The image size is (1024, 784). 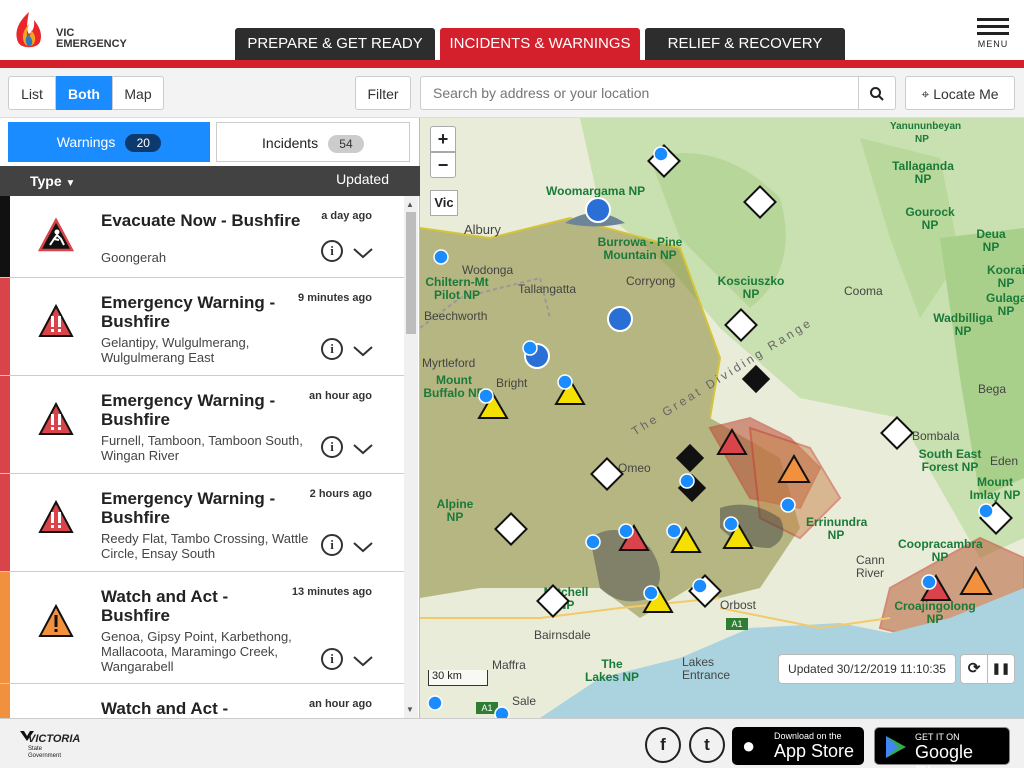 I want to click on facebook-icon: f, so click(x=663, y=745).